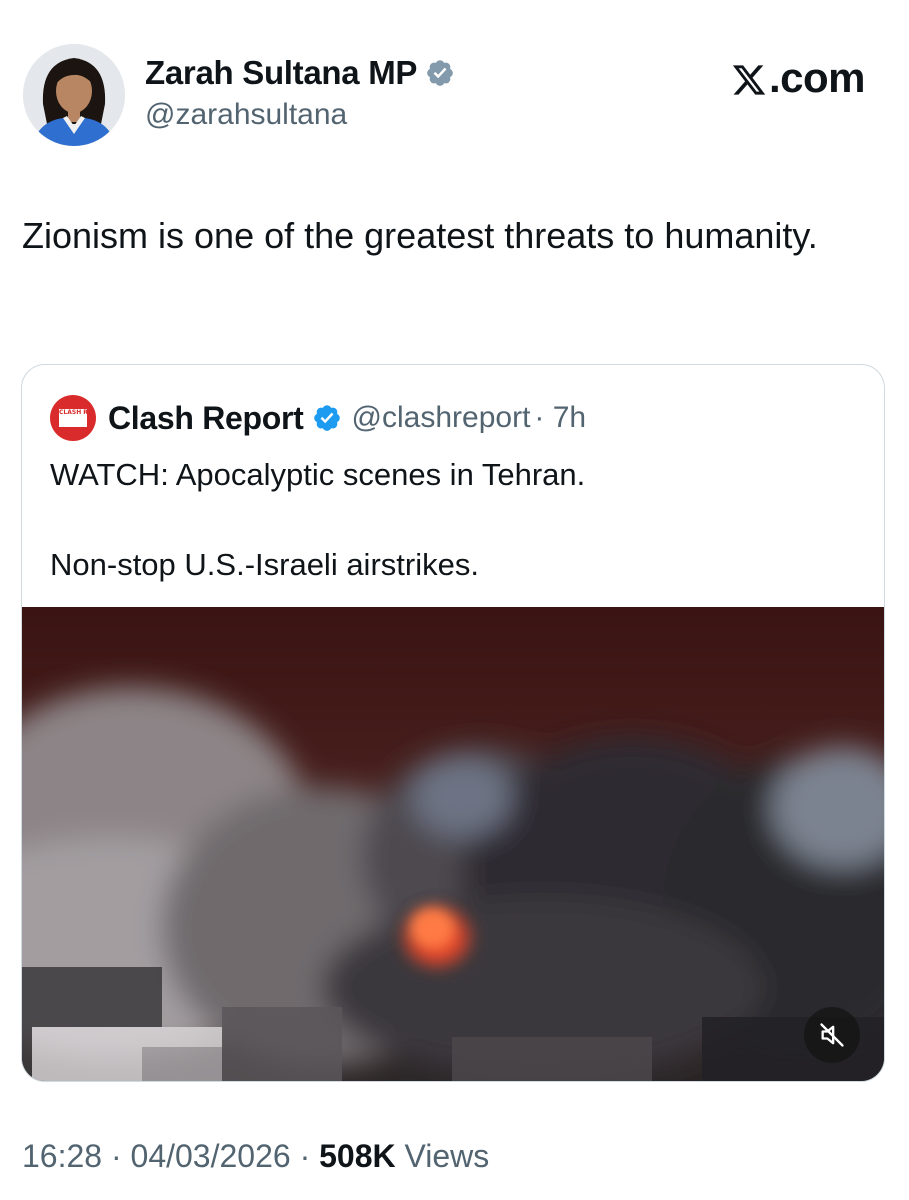  What do you see at coordinates (441, 418) in the screenshot?
I see `quoted-author-handle: @clashreport` at bounding box center [441, 418].